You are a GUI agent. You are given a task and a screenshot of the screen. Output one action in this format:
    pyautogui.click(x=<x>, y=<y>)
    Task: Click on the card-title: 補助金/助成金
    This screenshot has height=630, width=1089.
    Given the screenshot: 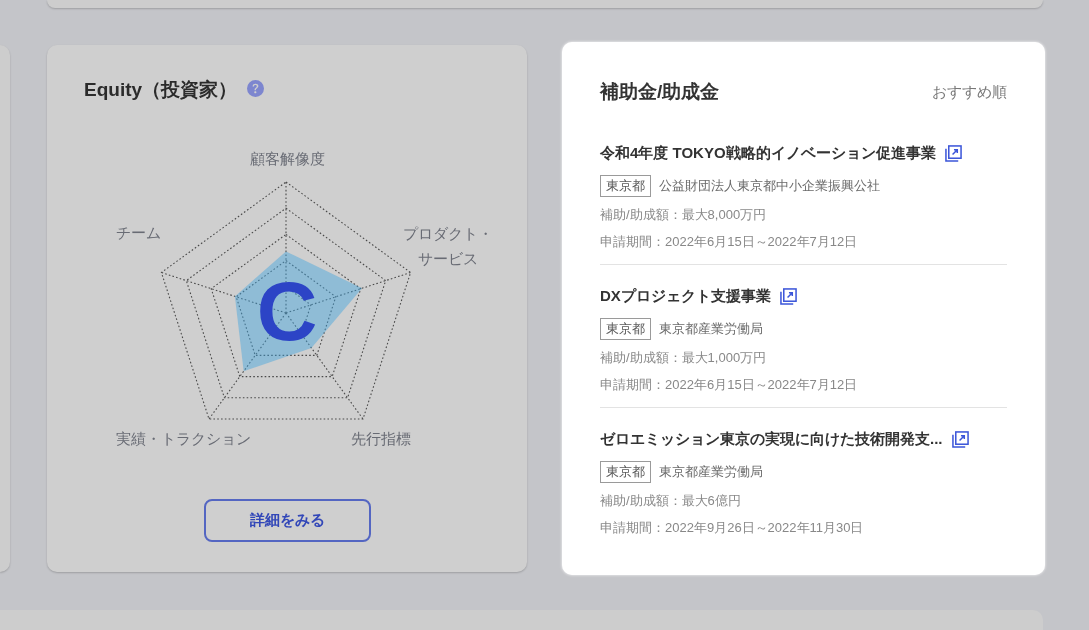 What is the action you would take?
    pyautogui.click(x=660, y=92)
    